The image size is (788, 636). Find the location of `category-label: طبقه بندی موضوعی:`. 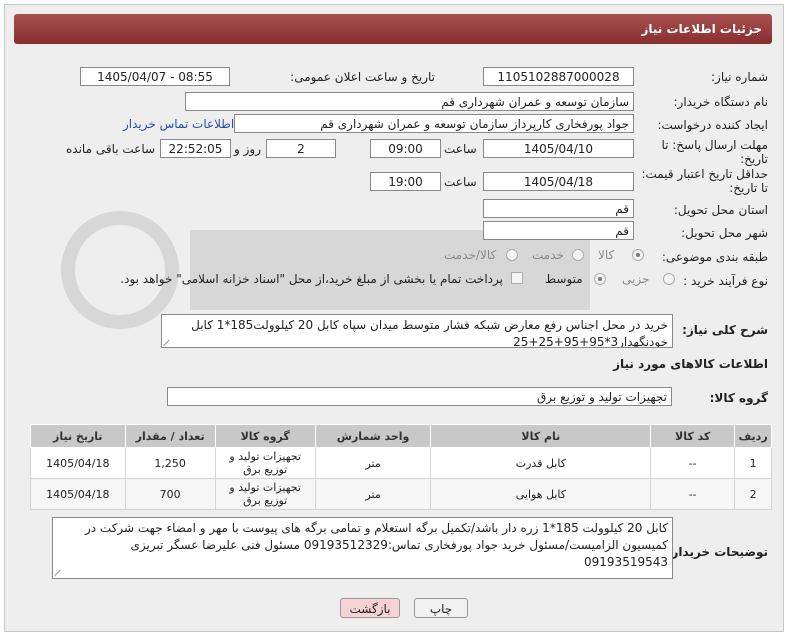

category-label: طبقه بندی موضوعی: is located at coordinates (714, 257).